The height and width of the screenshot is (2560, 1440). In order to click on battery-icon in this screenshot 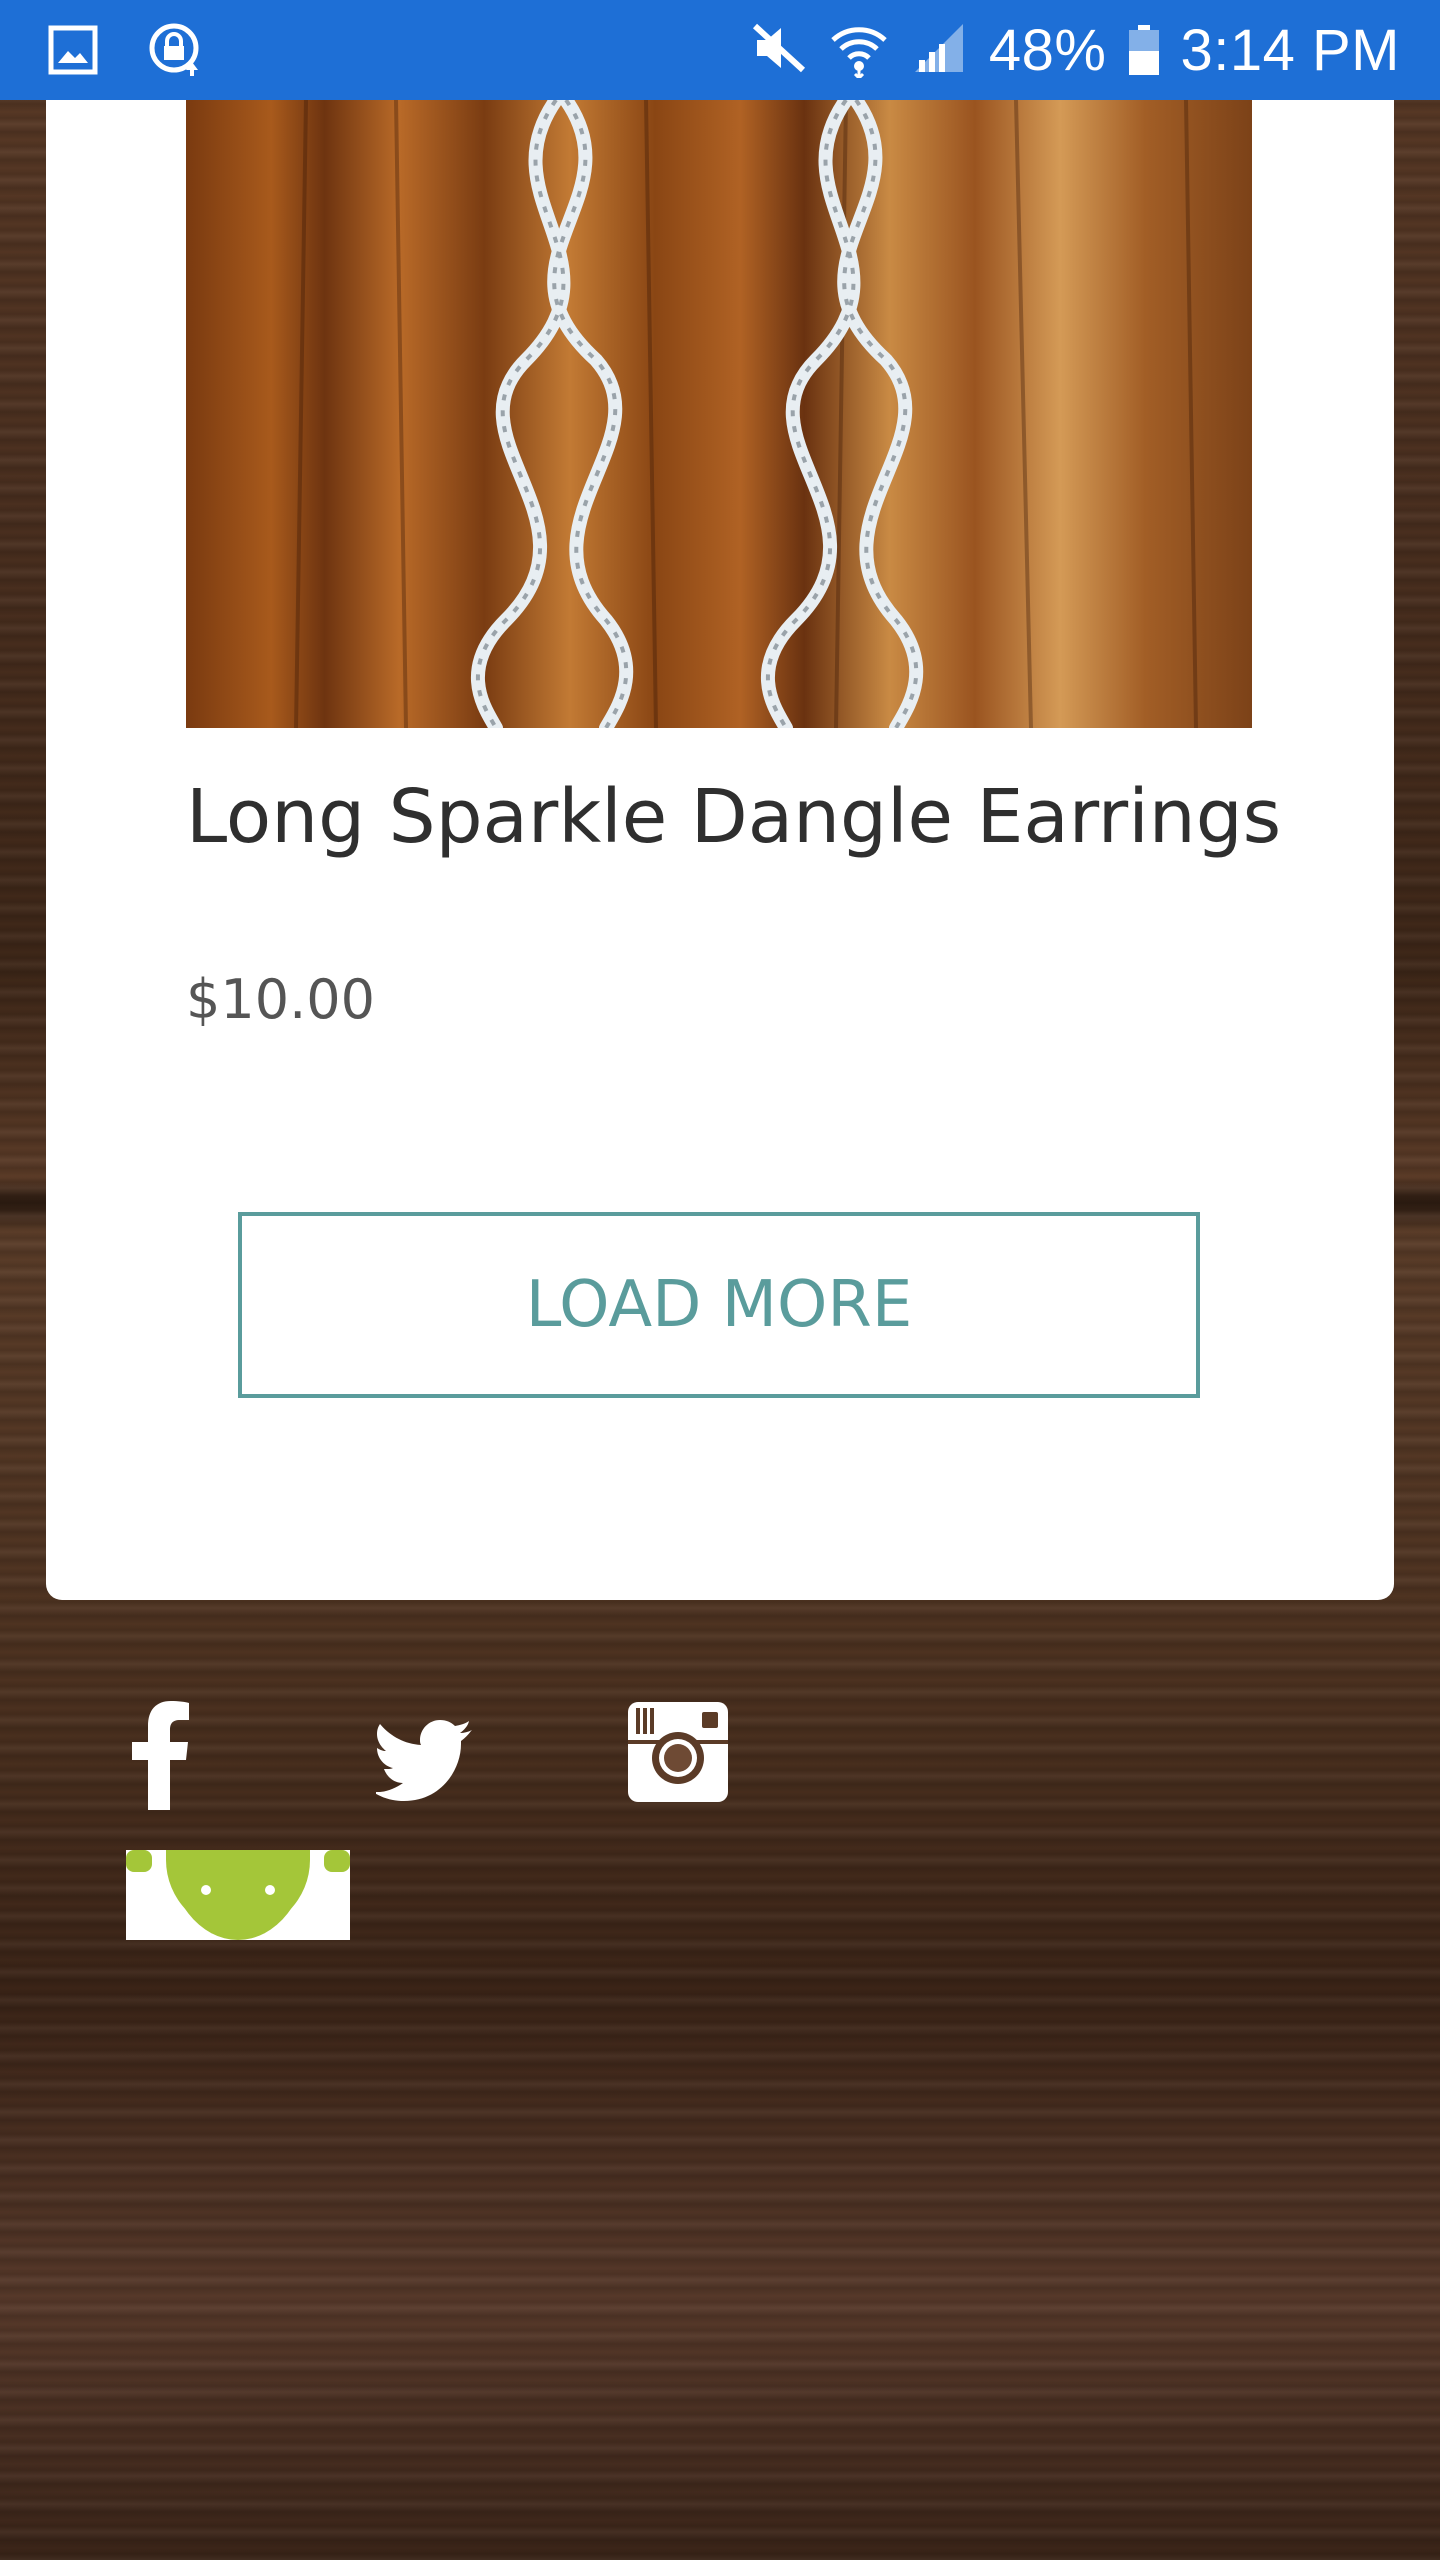, I will do `click(1143, 50)`.